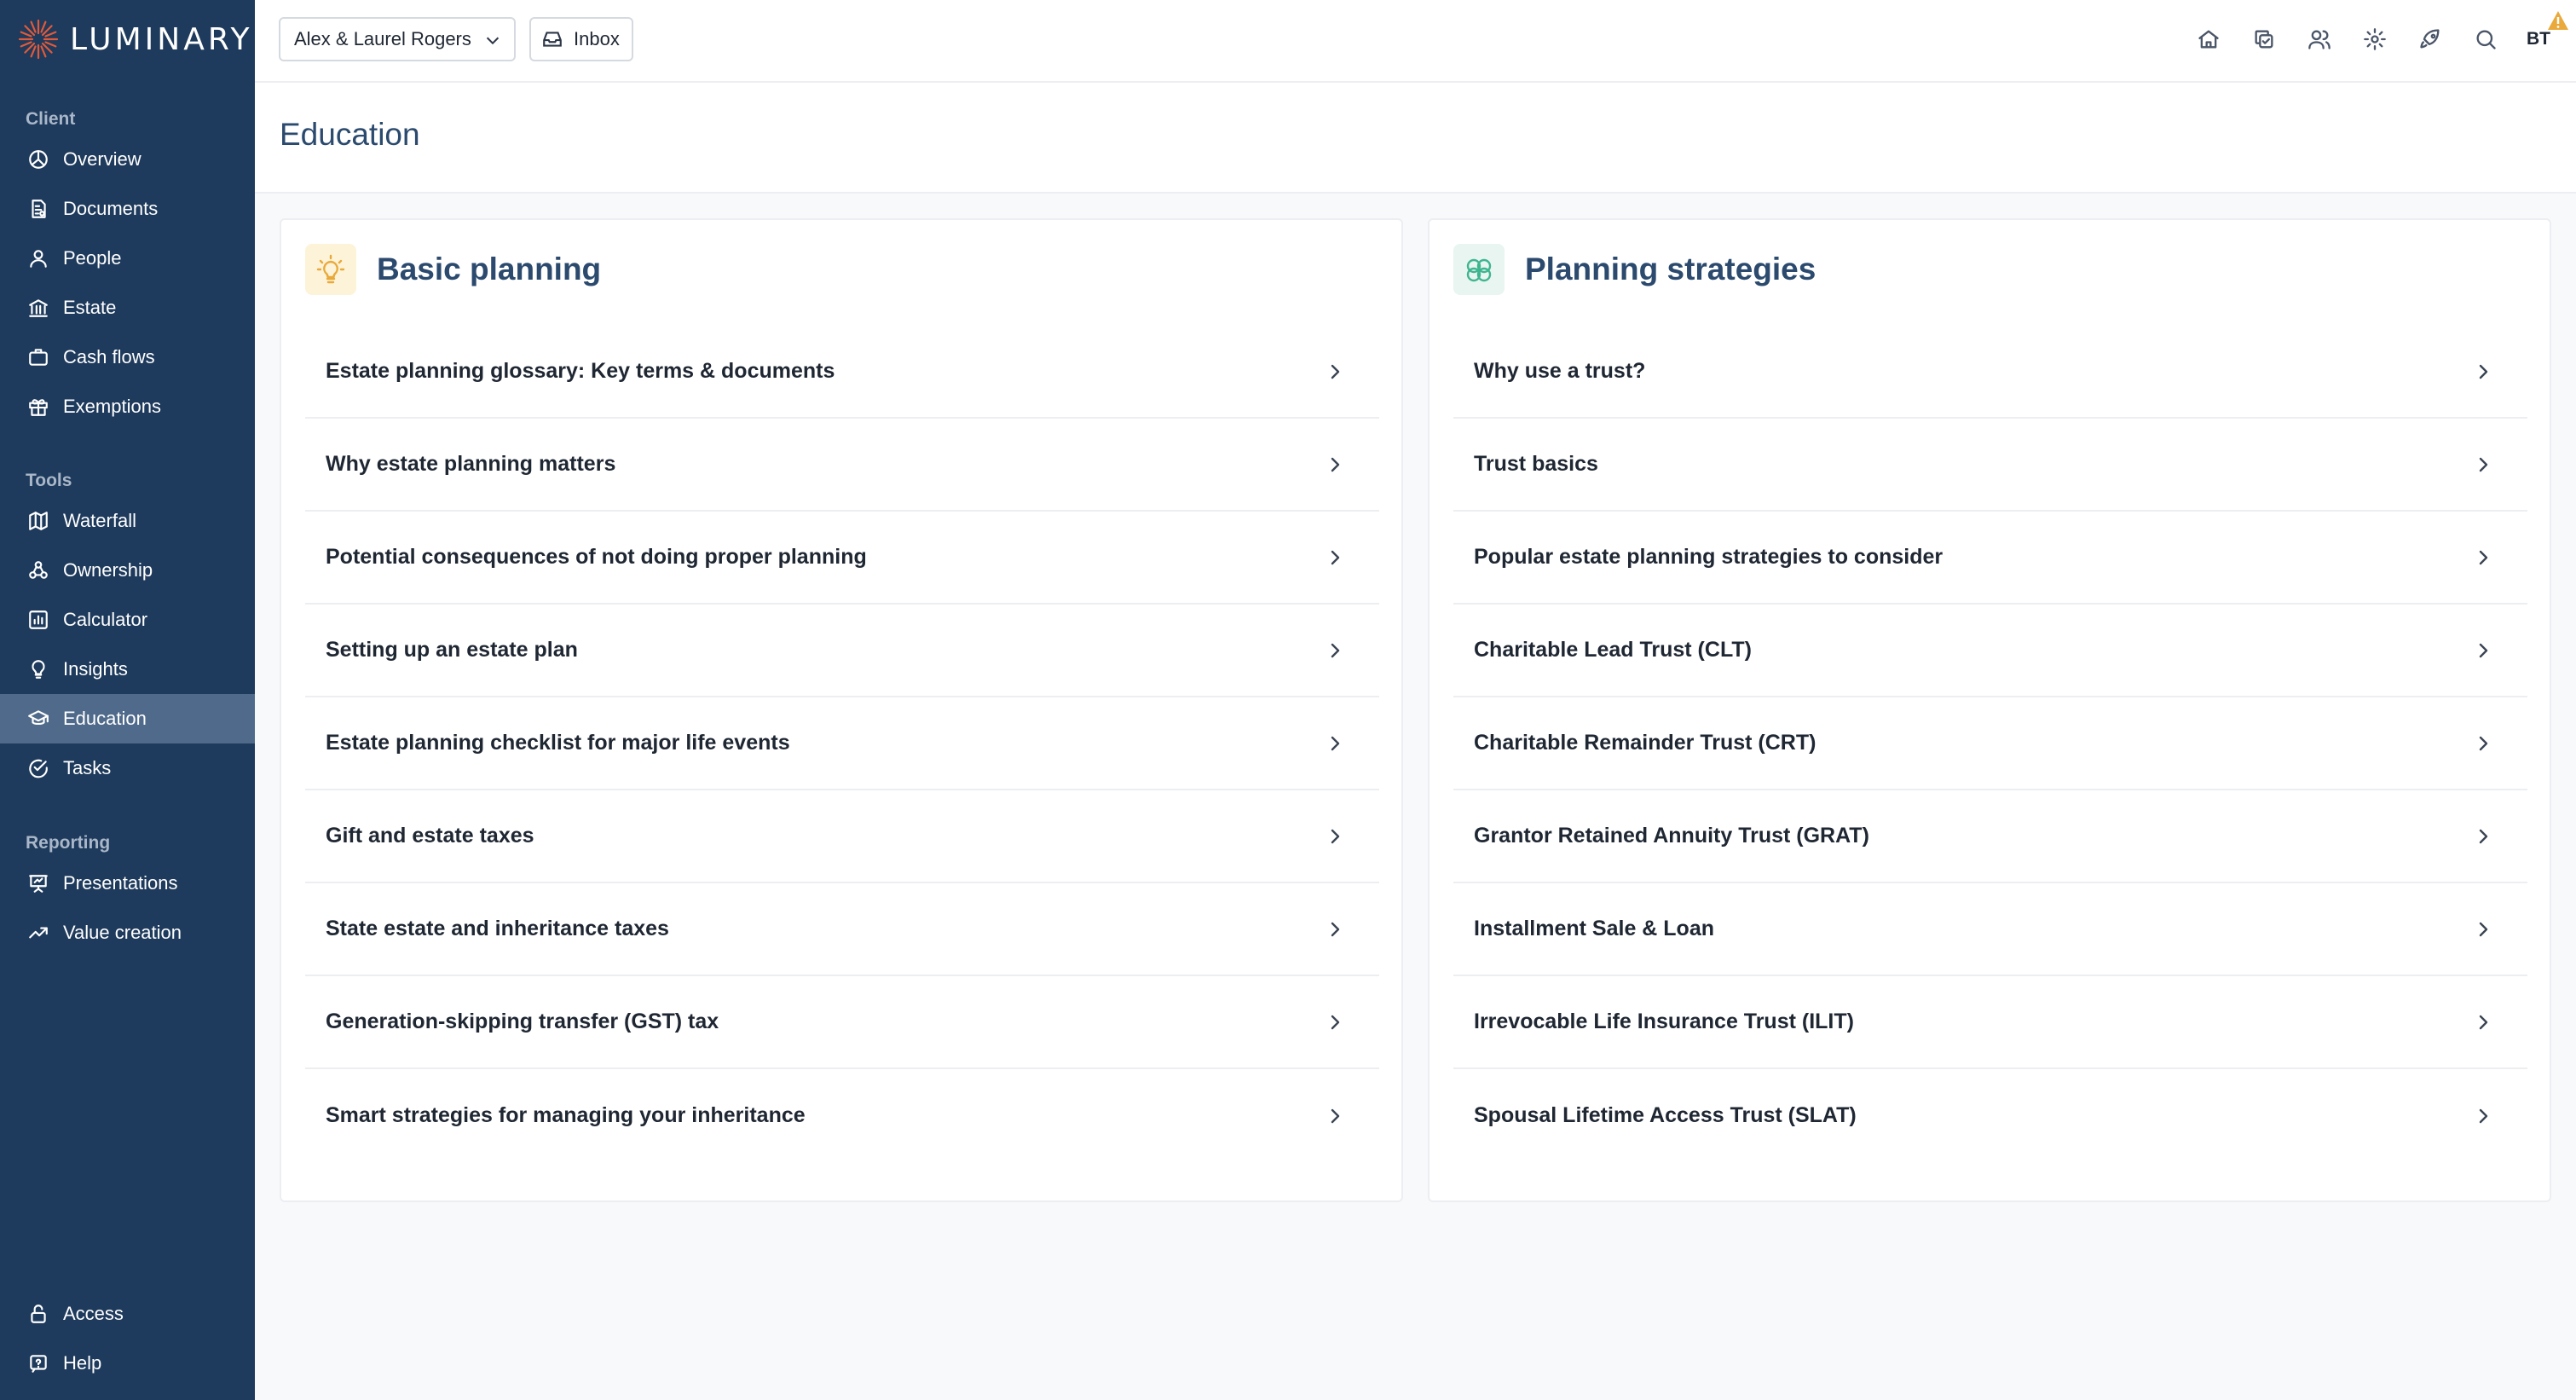  Describe the element at coordinates (105, 619) in the screenshot. I see `sidebar-item-label: Calculator` at that location.